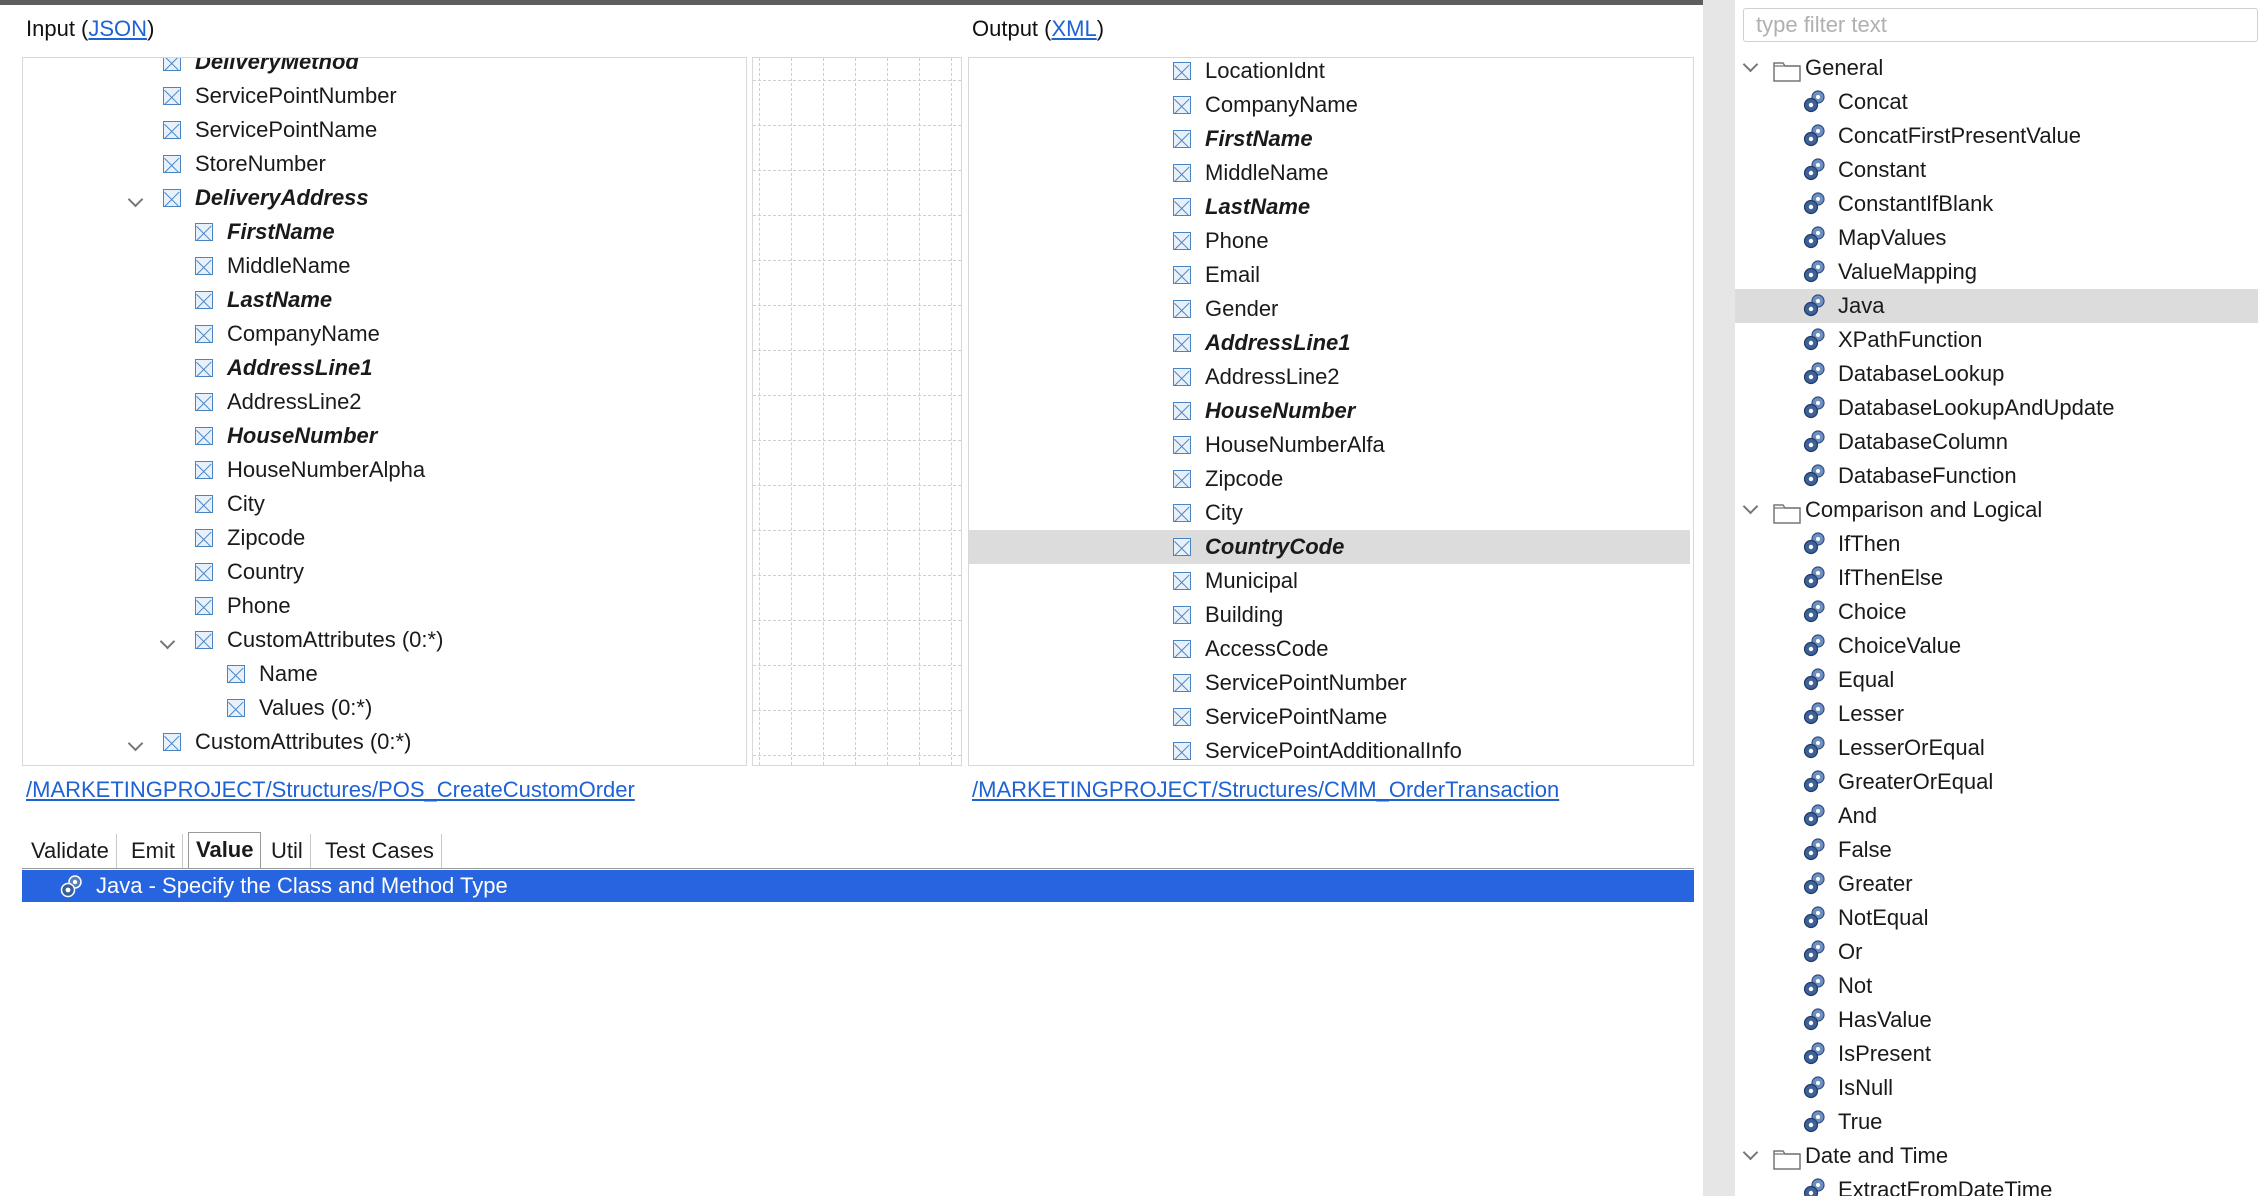 This screenshot has width=2258, height=1196. Describe the element at coordinates (857, 411) in the screenshot. I see `mapping-lines-area` at that location.